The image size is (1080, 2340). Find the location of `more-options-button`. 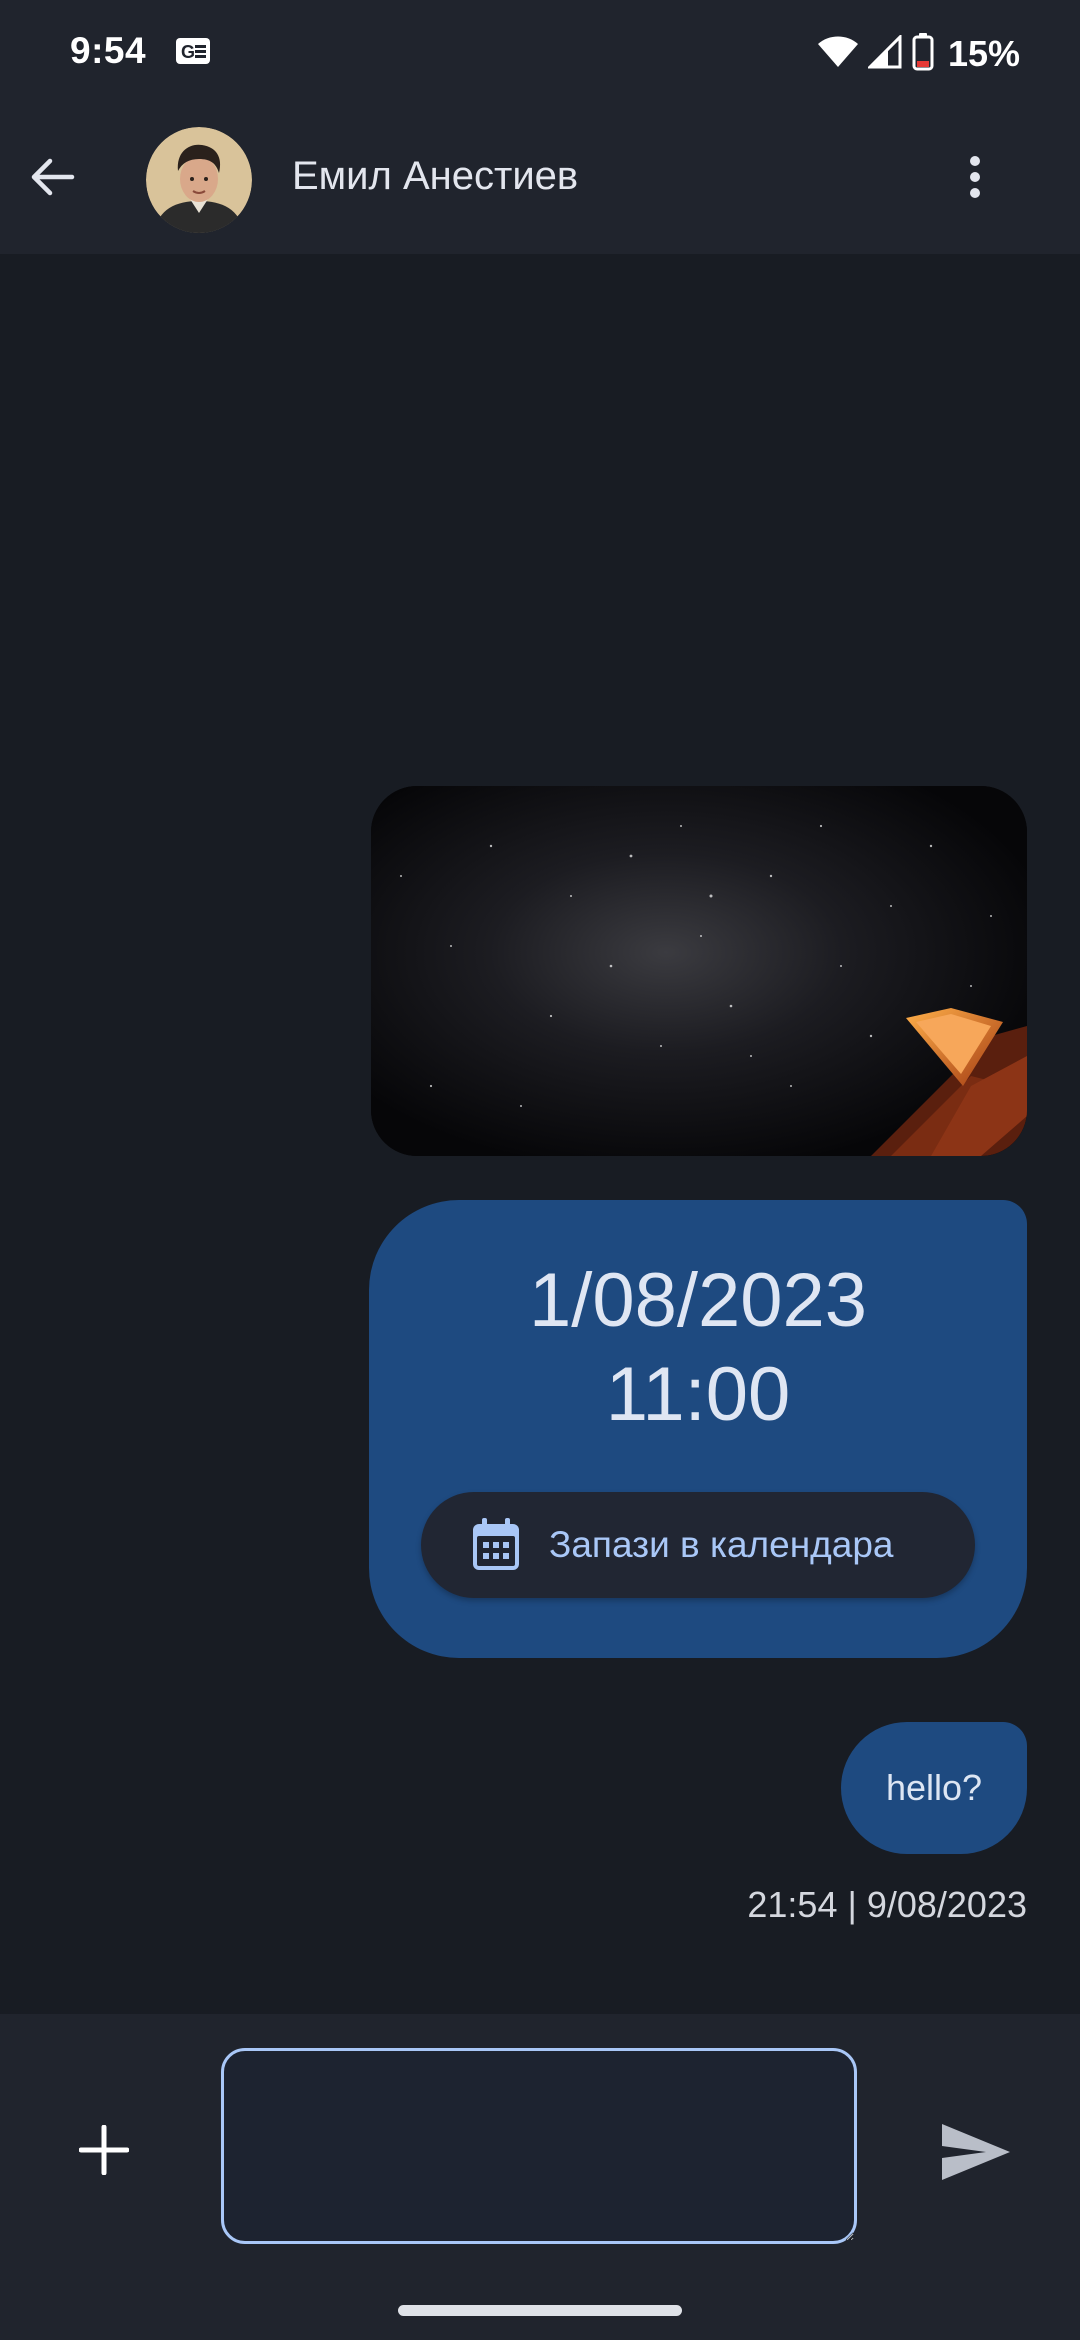

more-options-button is located at coordinates (975, 179).